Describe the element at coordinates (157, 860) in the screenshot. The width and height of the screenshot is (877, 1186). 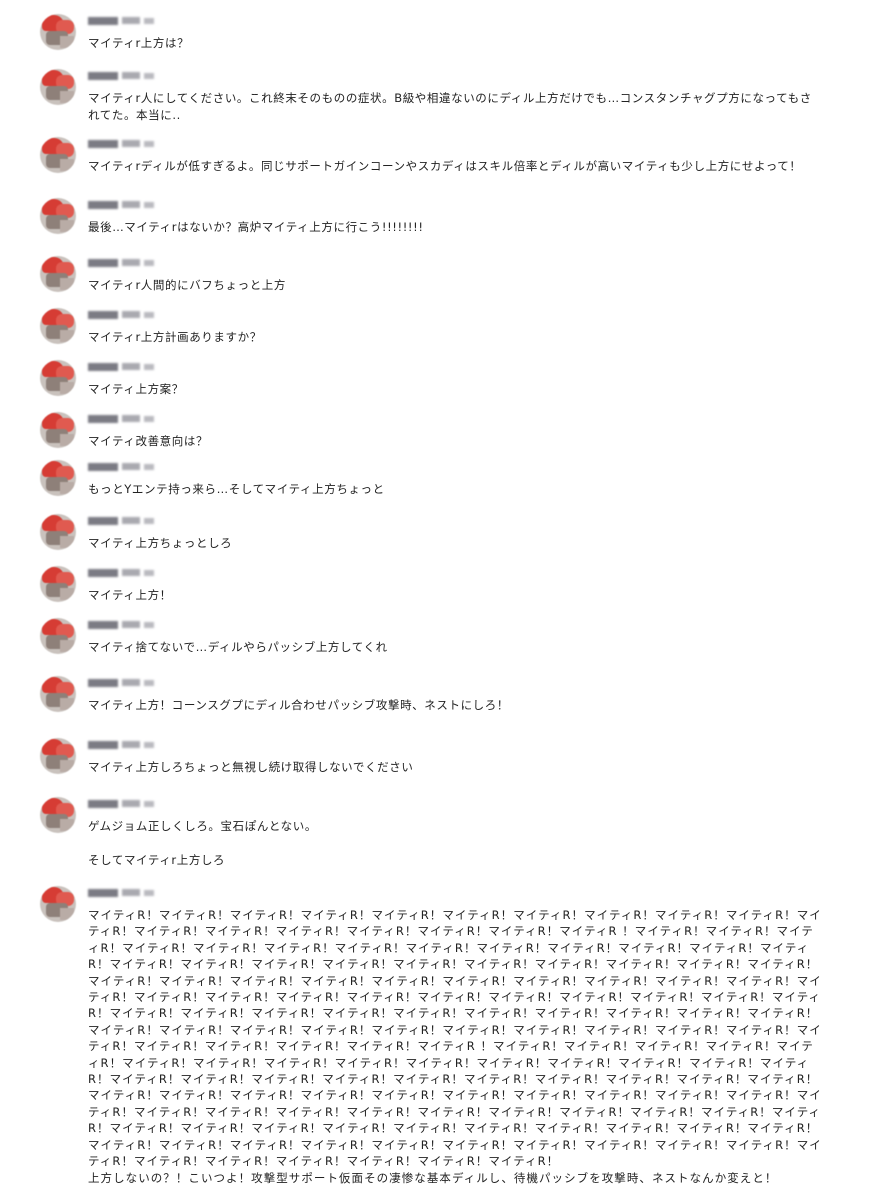
I see `comment-text-followup: そしてマイティr上方しろ` at that location.